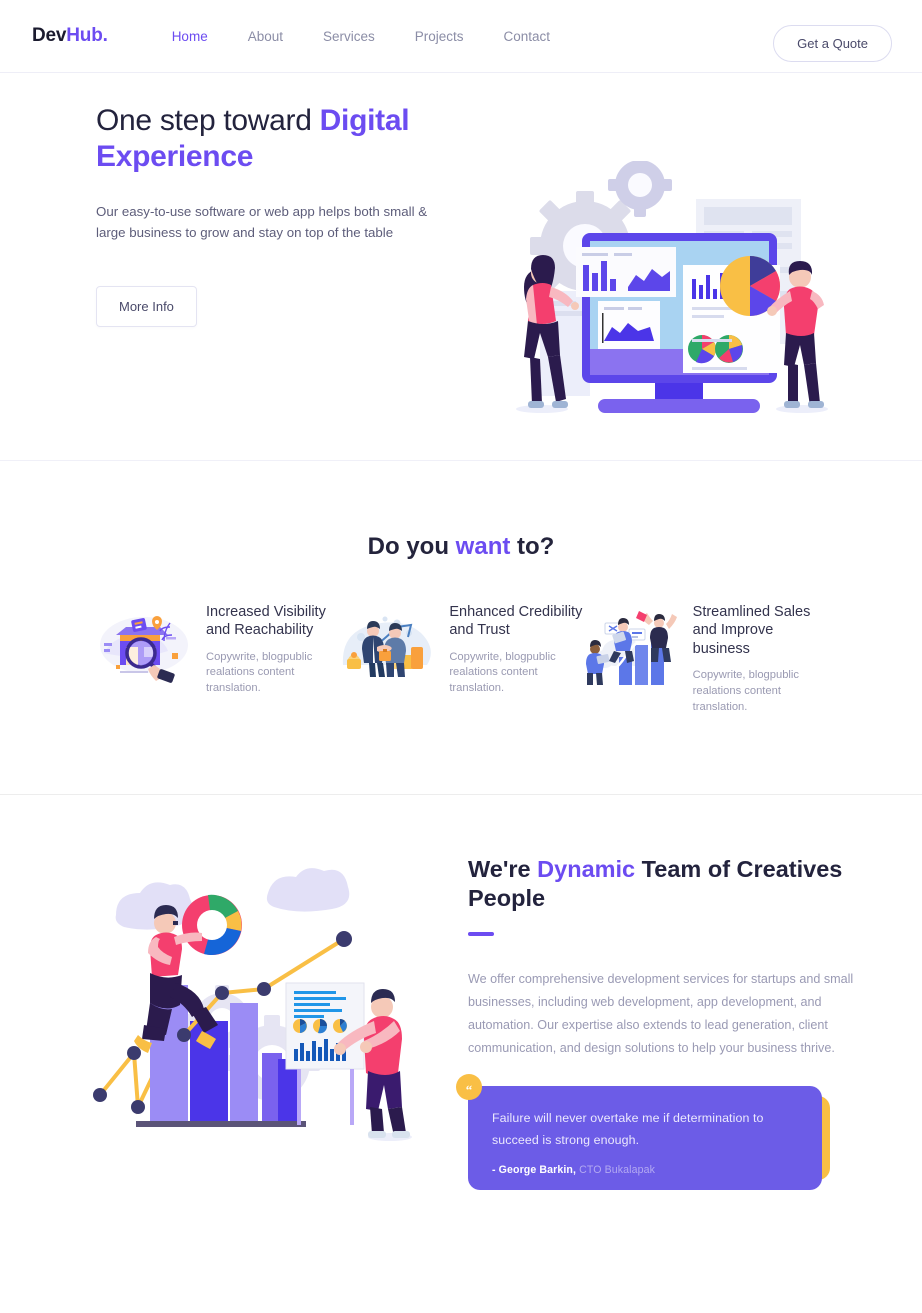 The width and height of the screenshot is (922, 1313). What do you see at coordinates (87, 35) in the screenshot?
I see `logo-text-accent: Hub.` at bounding box center [87, 35].